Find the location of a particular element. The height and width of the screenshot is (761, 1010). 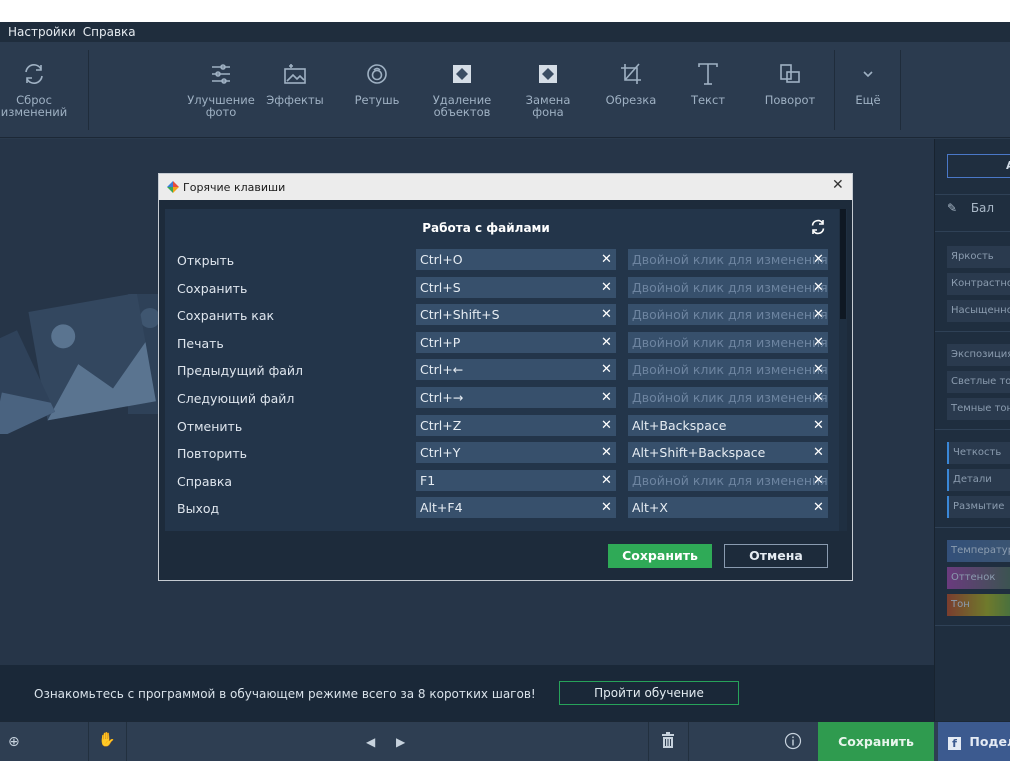

save-button: Сохранить is located at coordinates (876, 741).